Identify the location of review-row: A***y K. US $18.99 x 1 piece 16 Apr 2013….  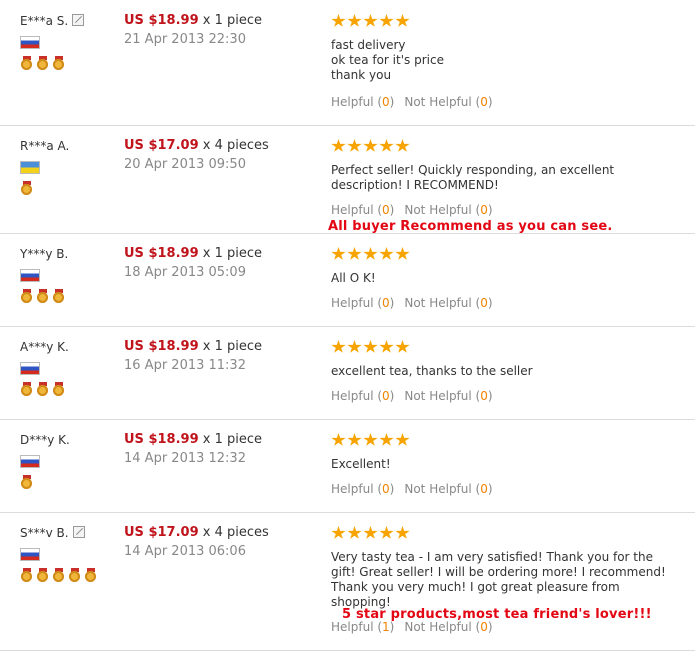
(347, 373).